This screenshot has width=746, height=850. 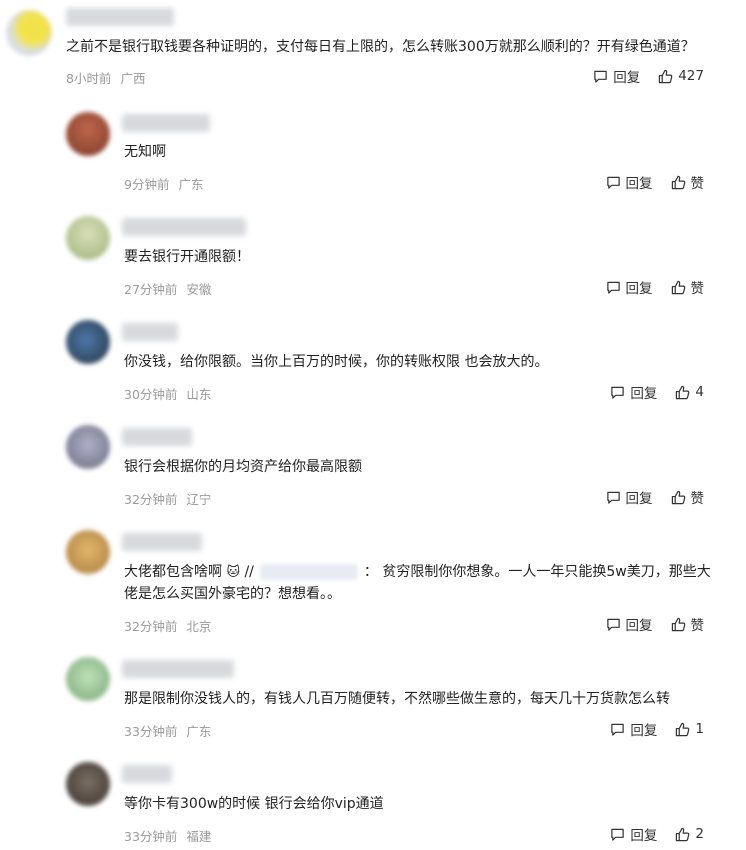 What do you see at coordinates (243, 467) in the screenshot?
I see `reply-text: 银行会根据你的月均资产给你最高限额` at bounding box center [243, 467].